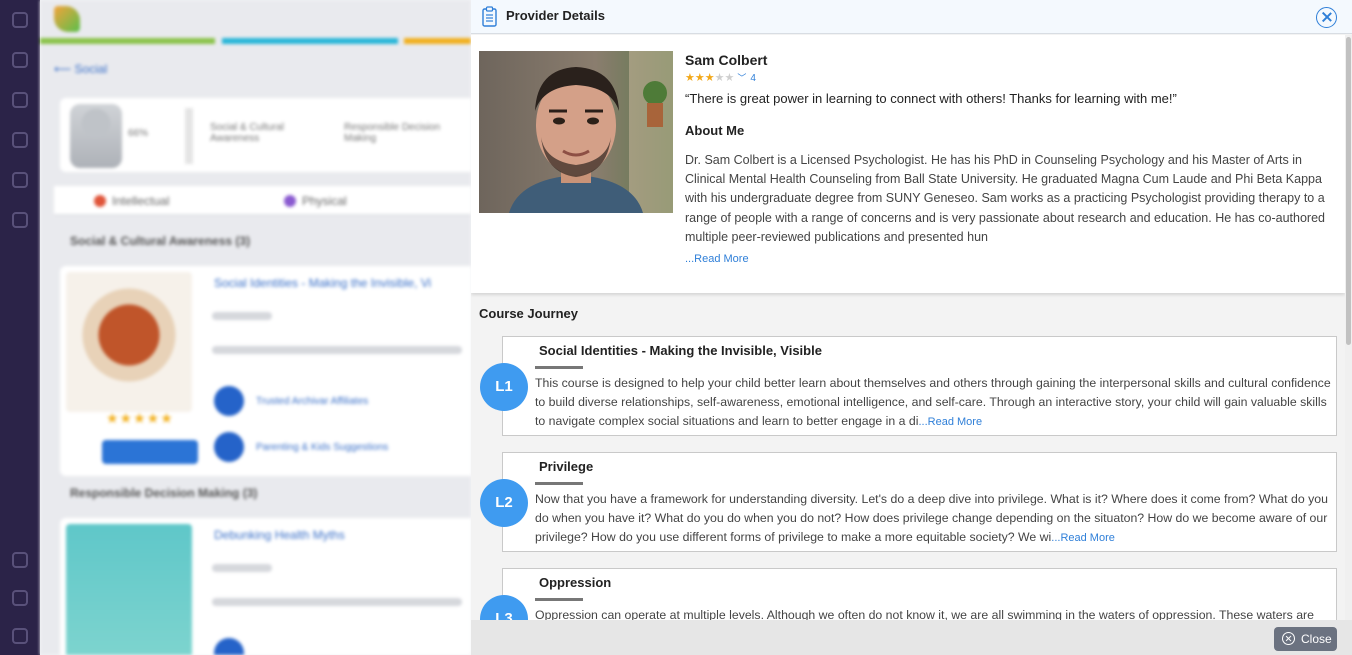 This screenshot has width=1352, height=655. Describe the element at coordinates (504, 503) in the screenshot. I see `lesson-badge: L2` at that location.